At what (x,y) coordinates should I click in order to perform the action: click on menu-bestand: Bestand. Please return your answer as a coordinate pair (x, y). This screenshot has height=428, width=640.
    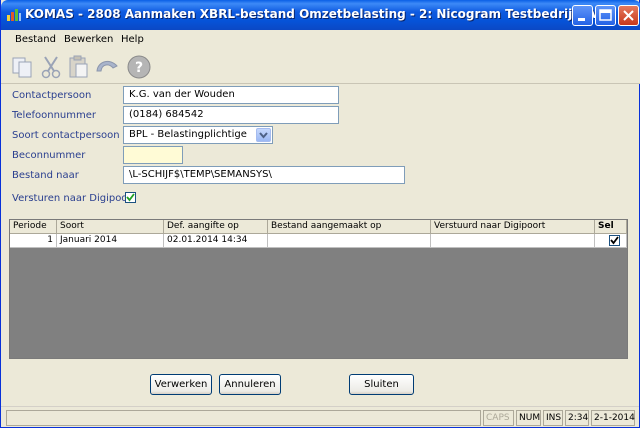
    Looking at the image, I should click on (35, 39).